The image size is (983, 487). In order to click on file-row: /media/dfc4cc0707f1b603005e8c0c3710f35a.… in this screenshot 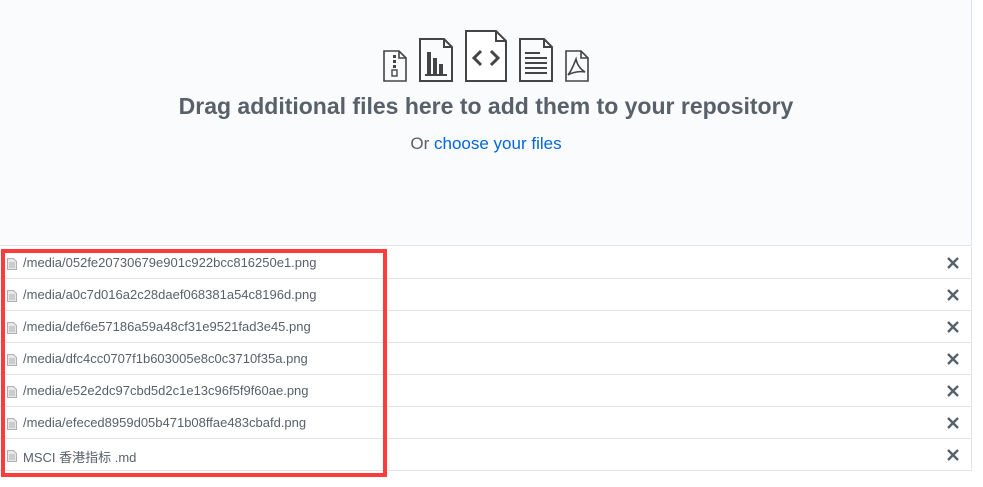, I will do `click(485, 359)`.